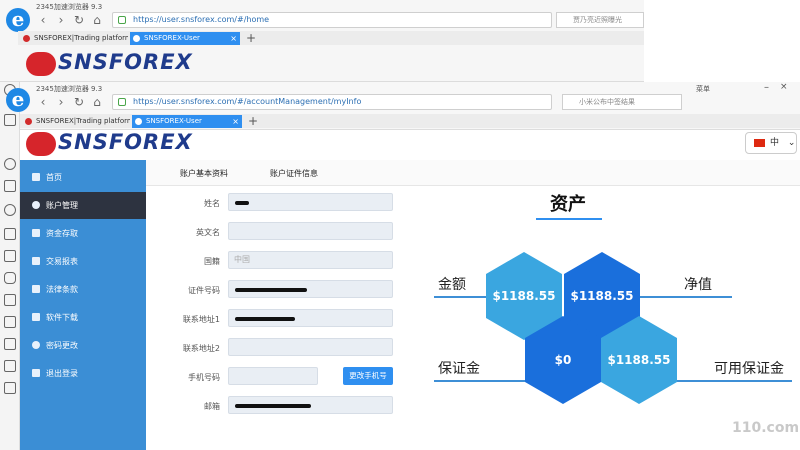  Describe the element at coordinates (759, 143) in the screenshot. I see `china-flag-icon` at that location.